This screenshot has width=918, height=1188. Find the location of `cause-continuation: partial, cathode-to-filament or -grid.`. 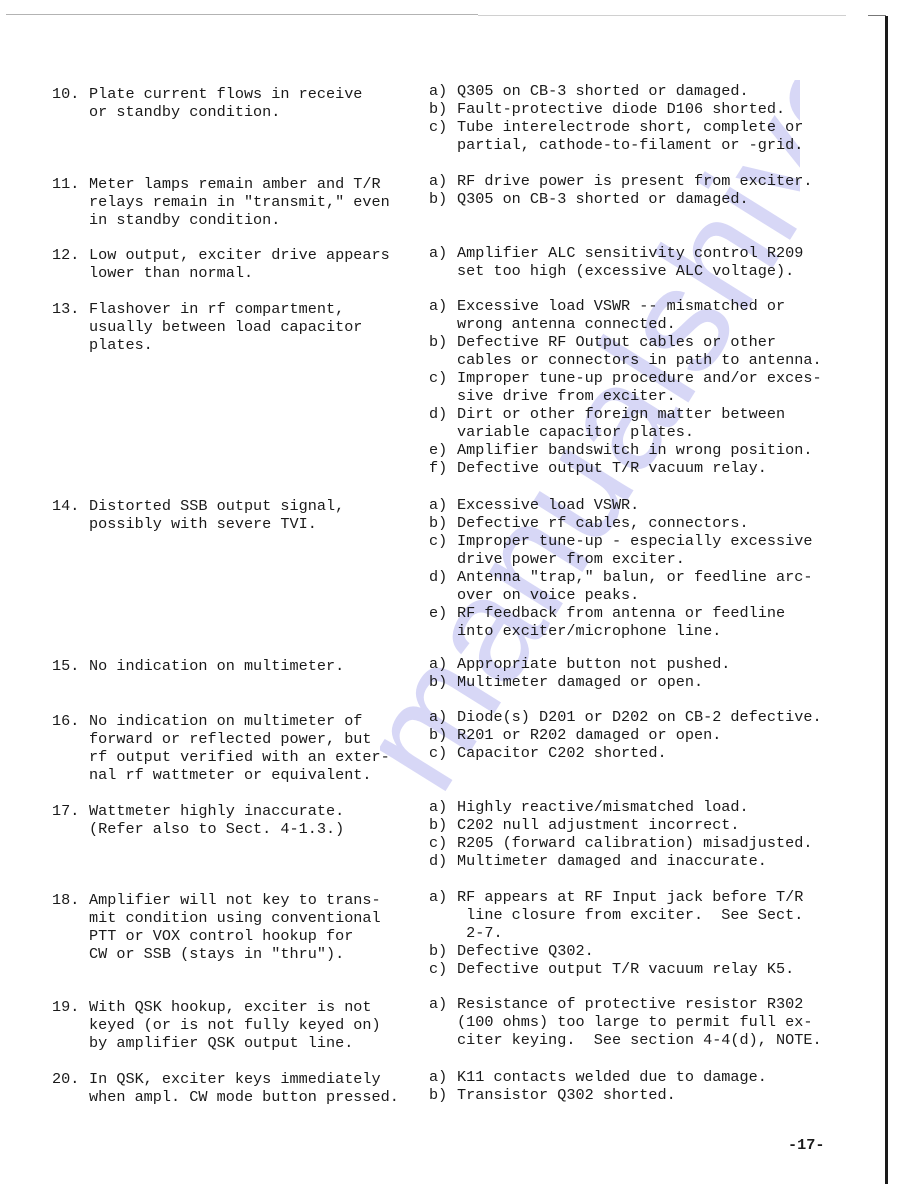

cause-continuation: partial, cathode-to-filament or -grid. is located at coordinates (639, 145).